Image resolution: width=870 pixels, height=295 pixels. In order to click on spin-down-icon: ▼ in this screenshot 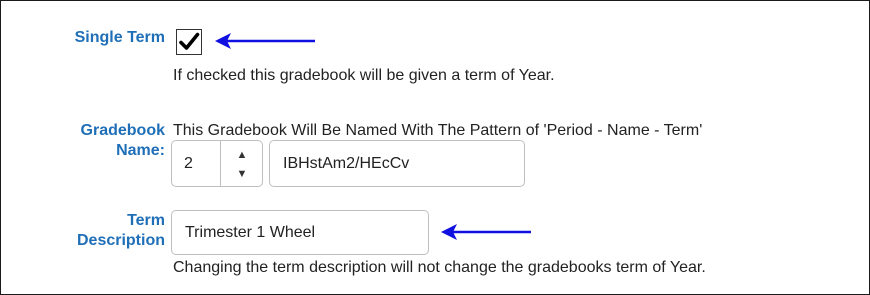, I will do `click(242, 173)`.